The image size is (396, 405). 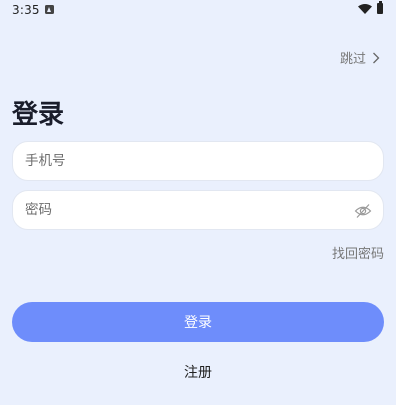 I want to click on login-button: 登录, so click(x=198, y=322).